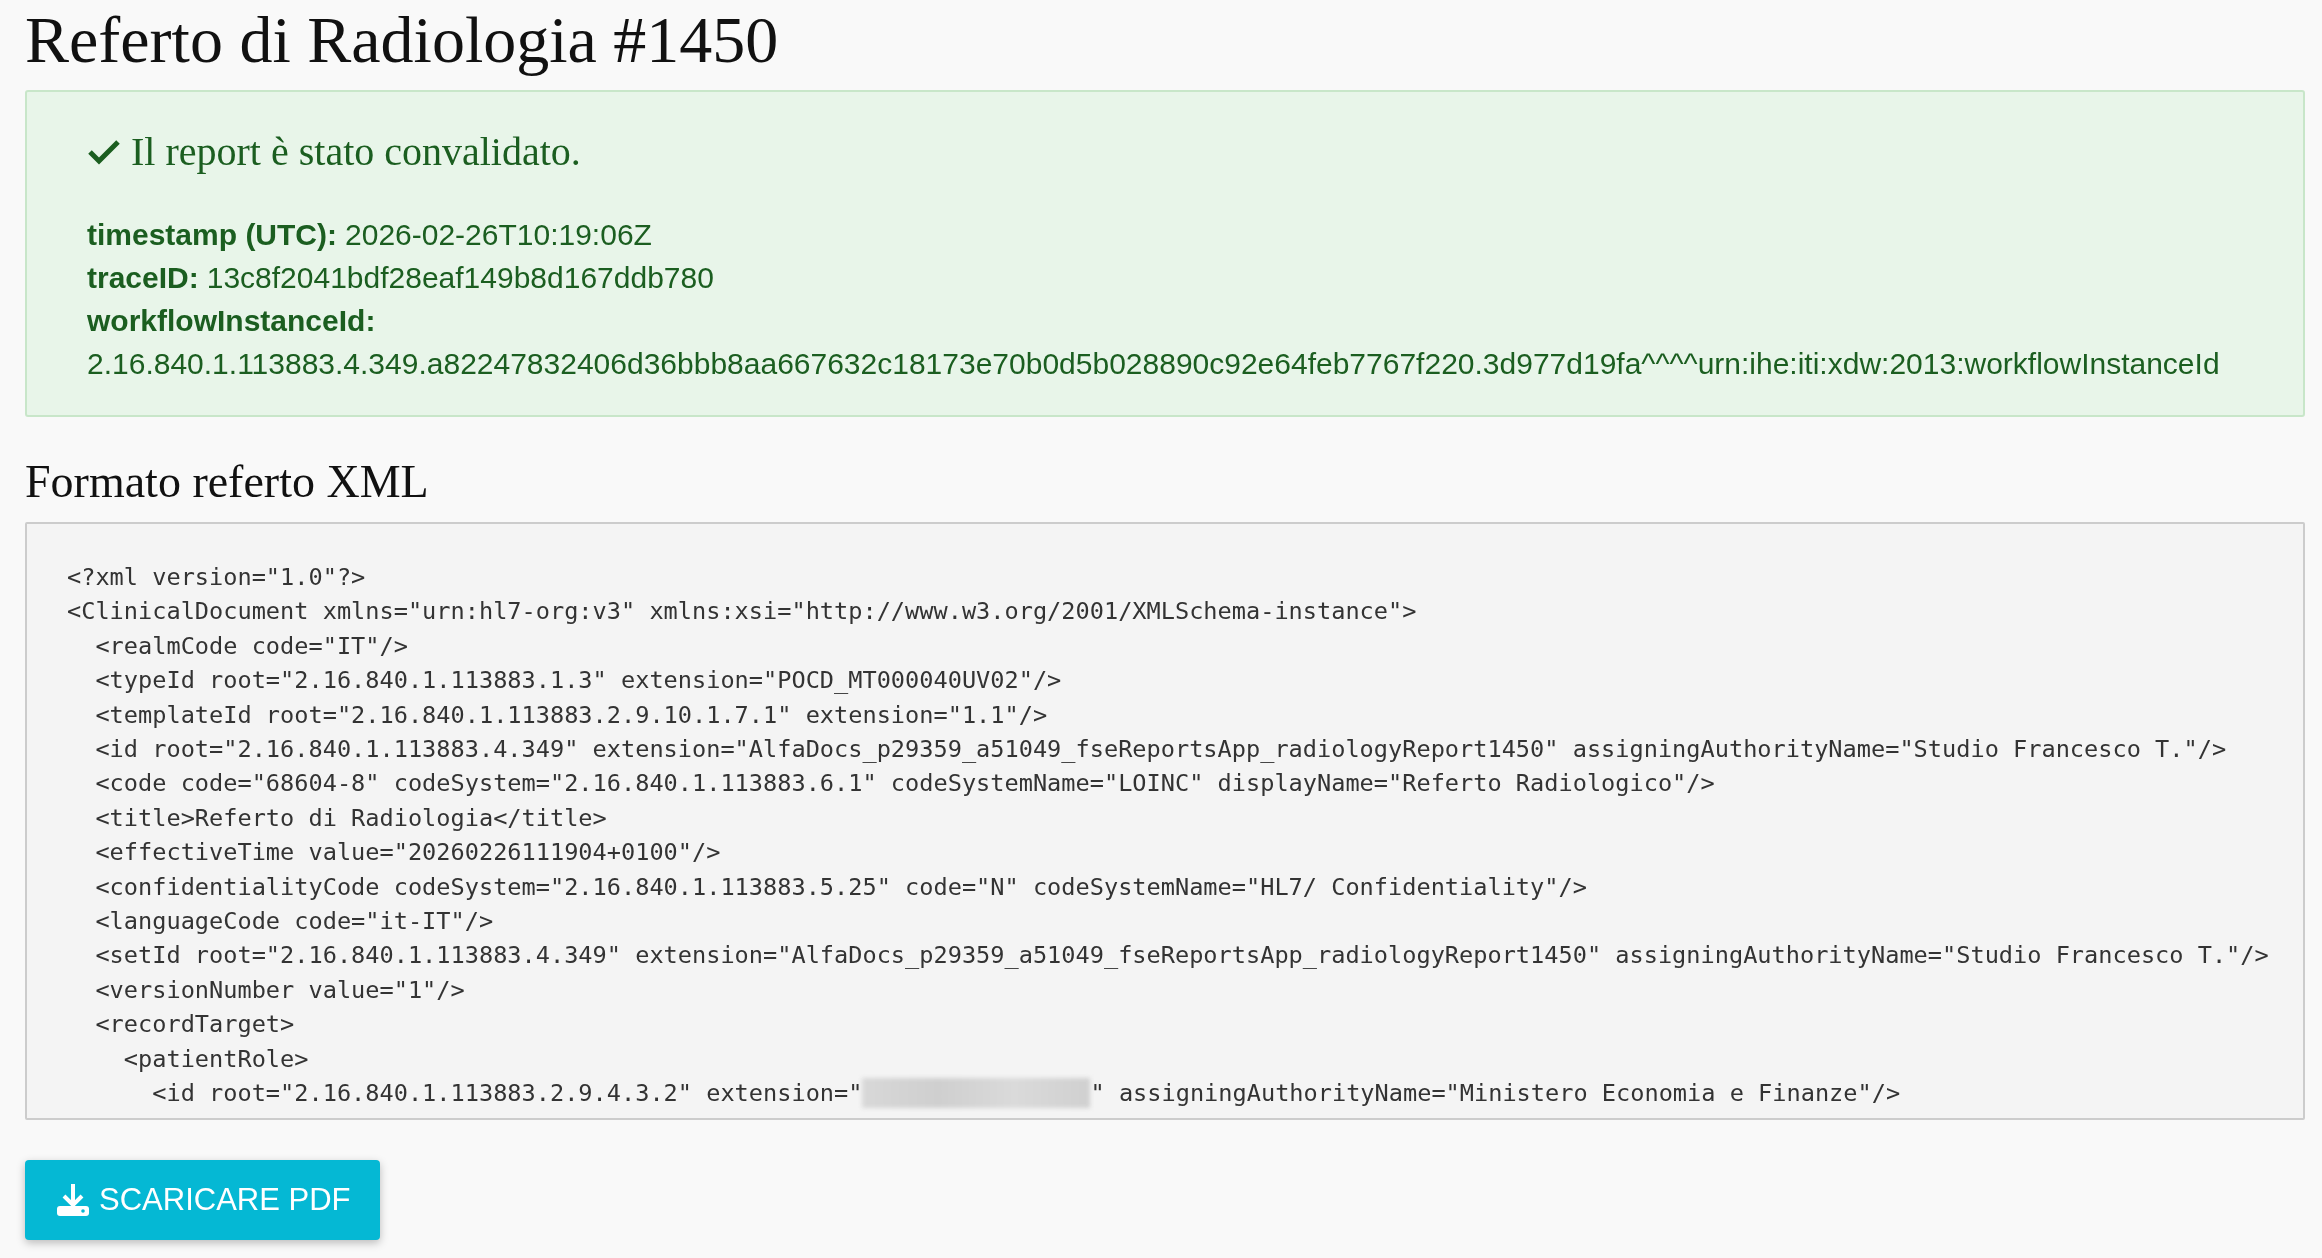 This screenshot has height=1258, width=2322. Describe the element at coordinates (217, 577) in the screenshot. I see `code-line: <?xml version="1.0"?>` at that location.